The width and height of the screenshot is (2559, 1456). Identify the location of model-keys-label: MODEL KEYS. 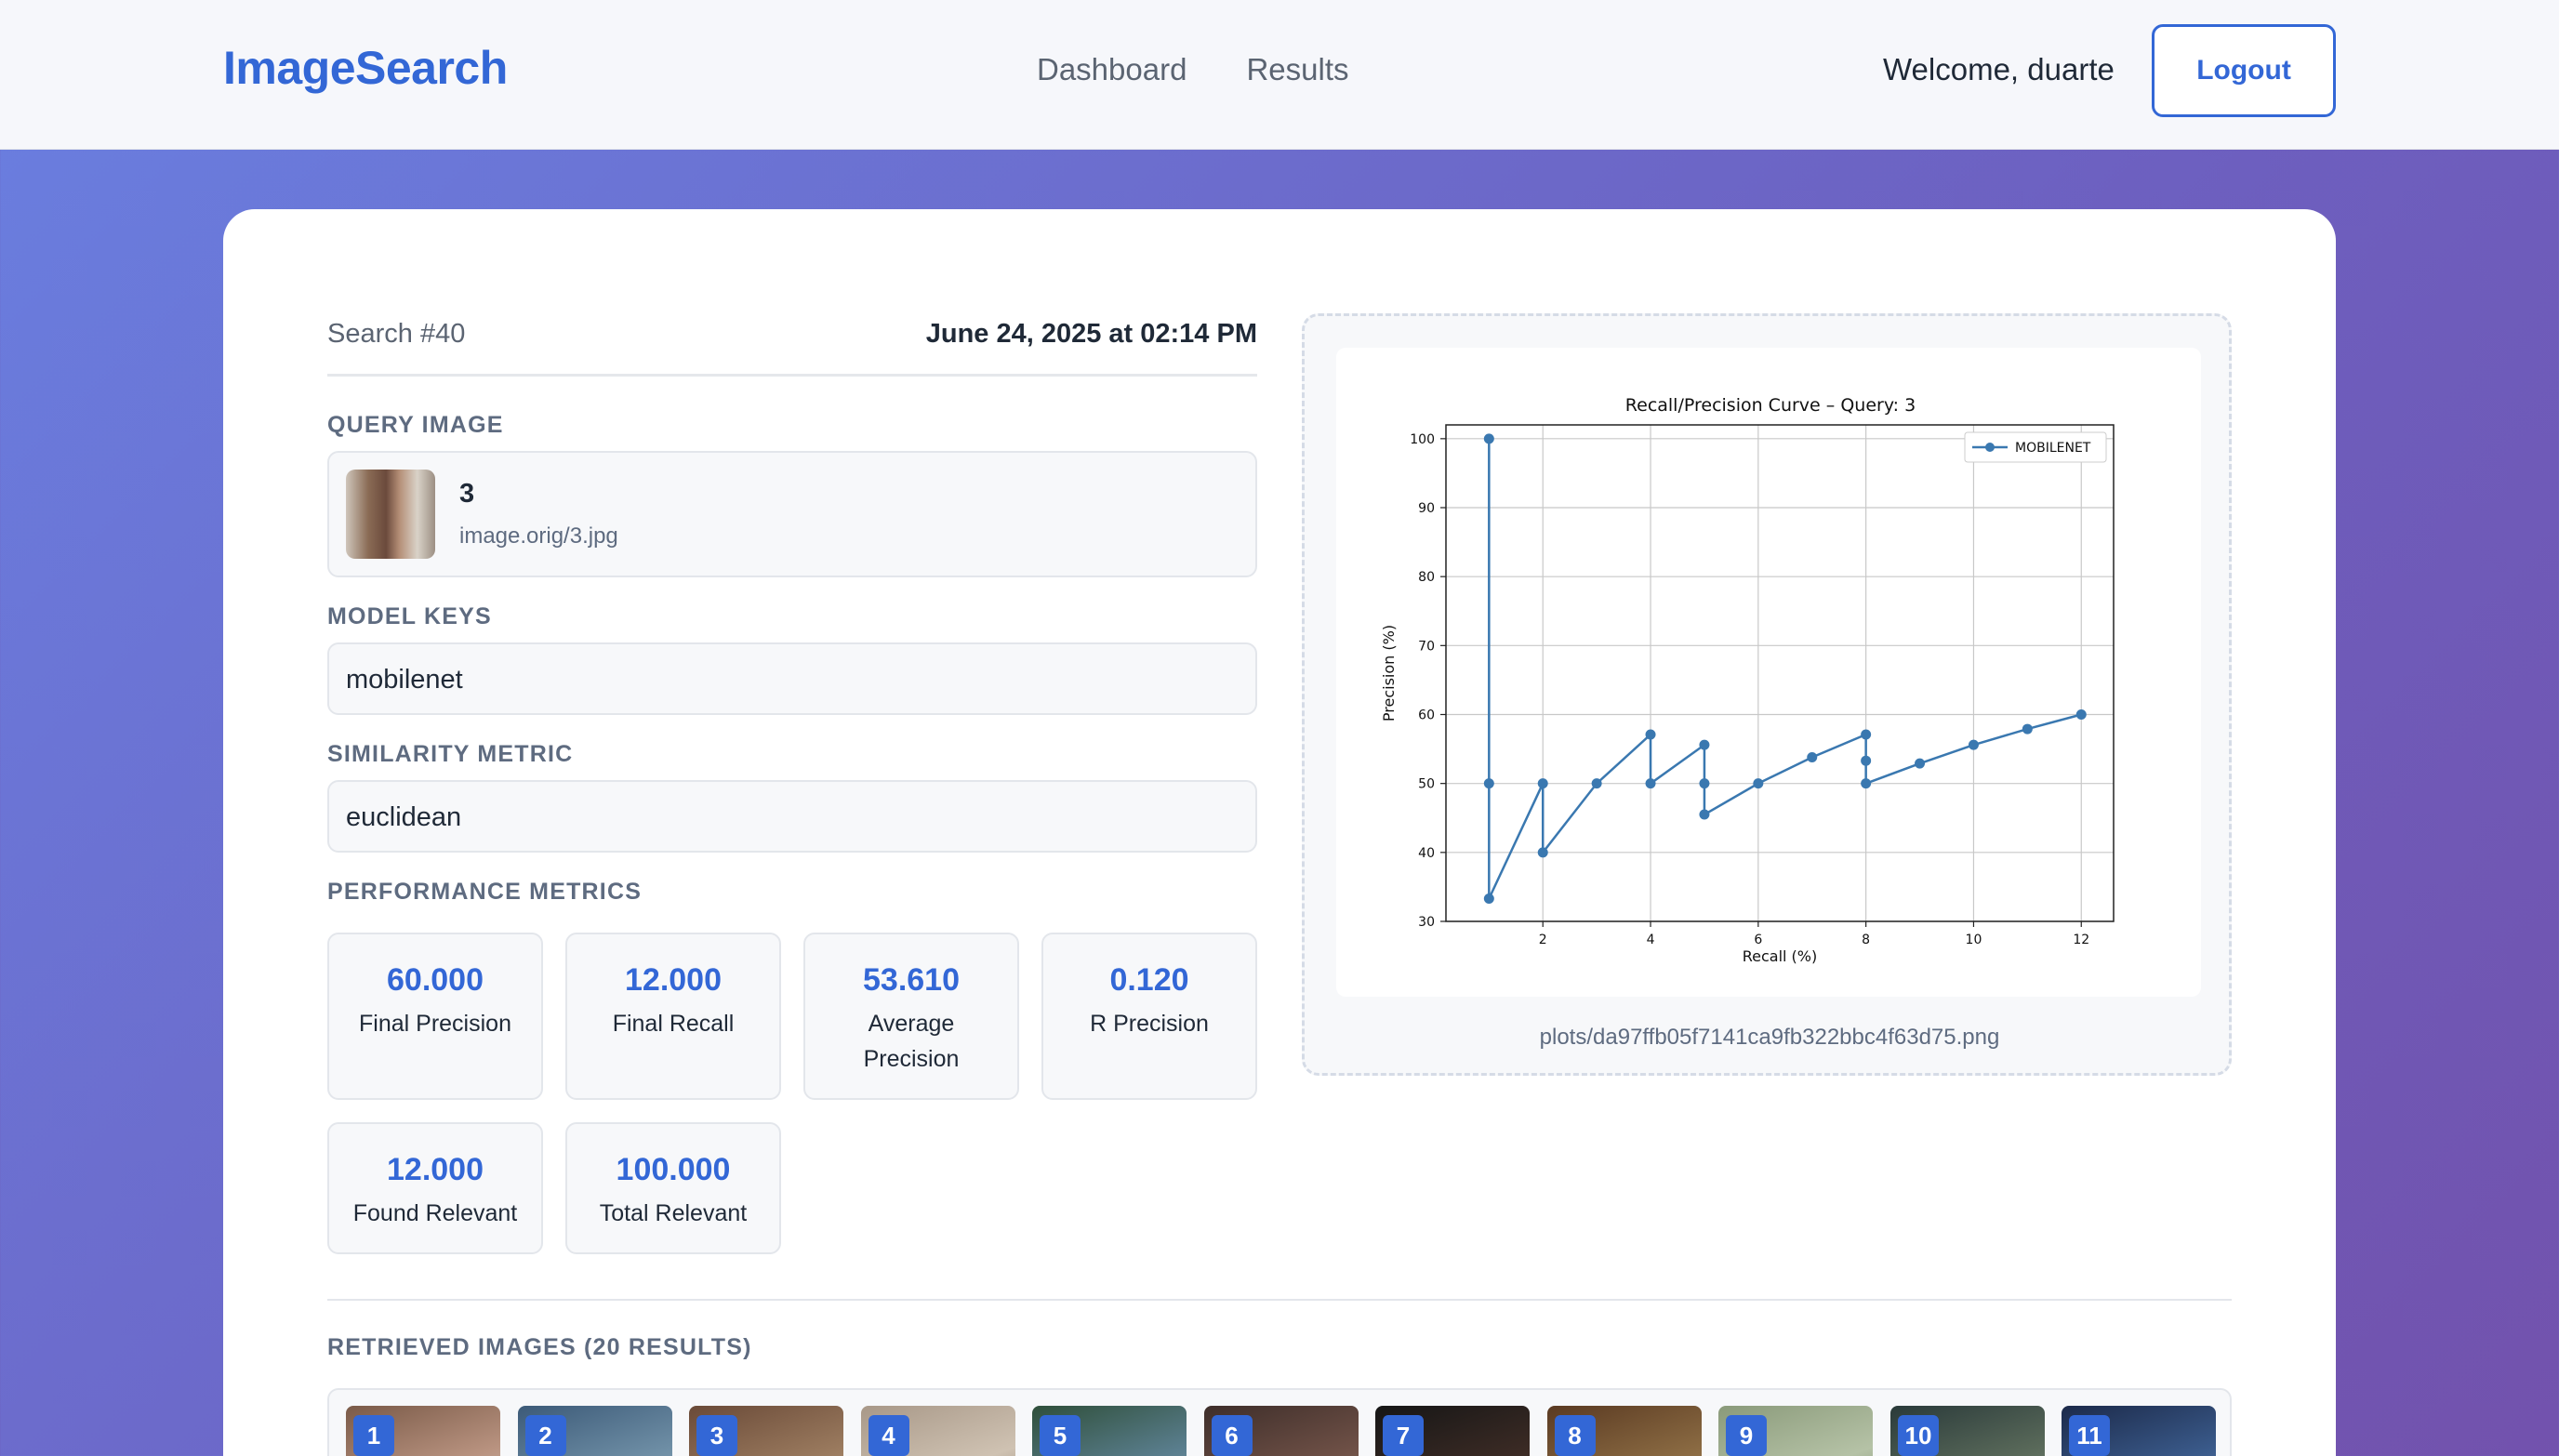
(409, 616).